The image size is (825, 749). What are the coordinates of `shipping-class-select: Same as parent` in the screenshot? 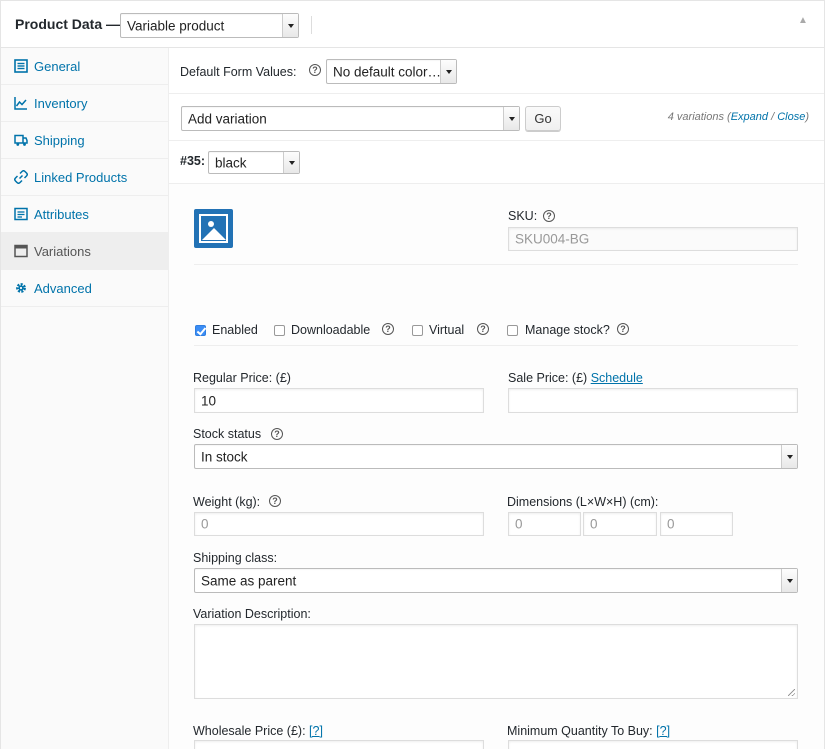 It's located at (496, 580).